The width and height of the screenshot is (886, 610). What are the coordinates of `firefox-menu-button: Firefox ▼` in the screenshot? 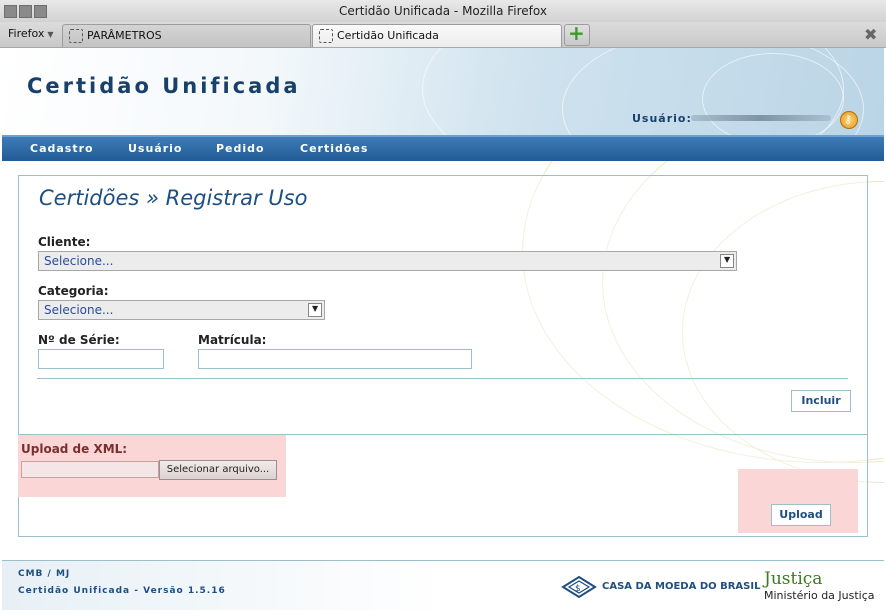 It's located at (31, 34).